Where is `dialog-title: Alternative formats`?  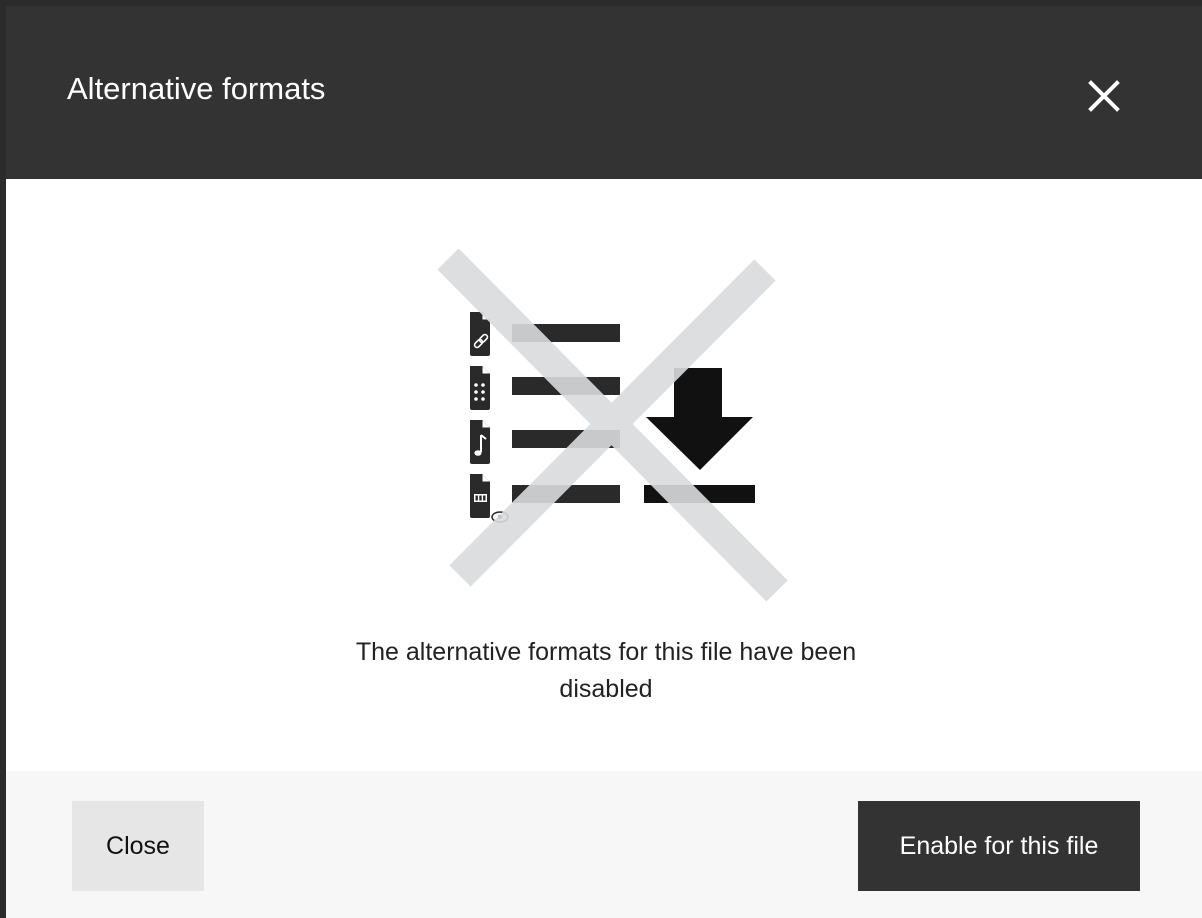 dialog-title: Alternative formats is located at coordinates (196, 88).